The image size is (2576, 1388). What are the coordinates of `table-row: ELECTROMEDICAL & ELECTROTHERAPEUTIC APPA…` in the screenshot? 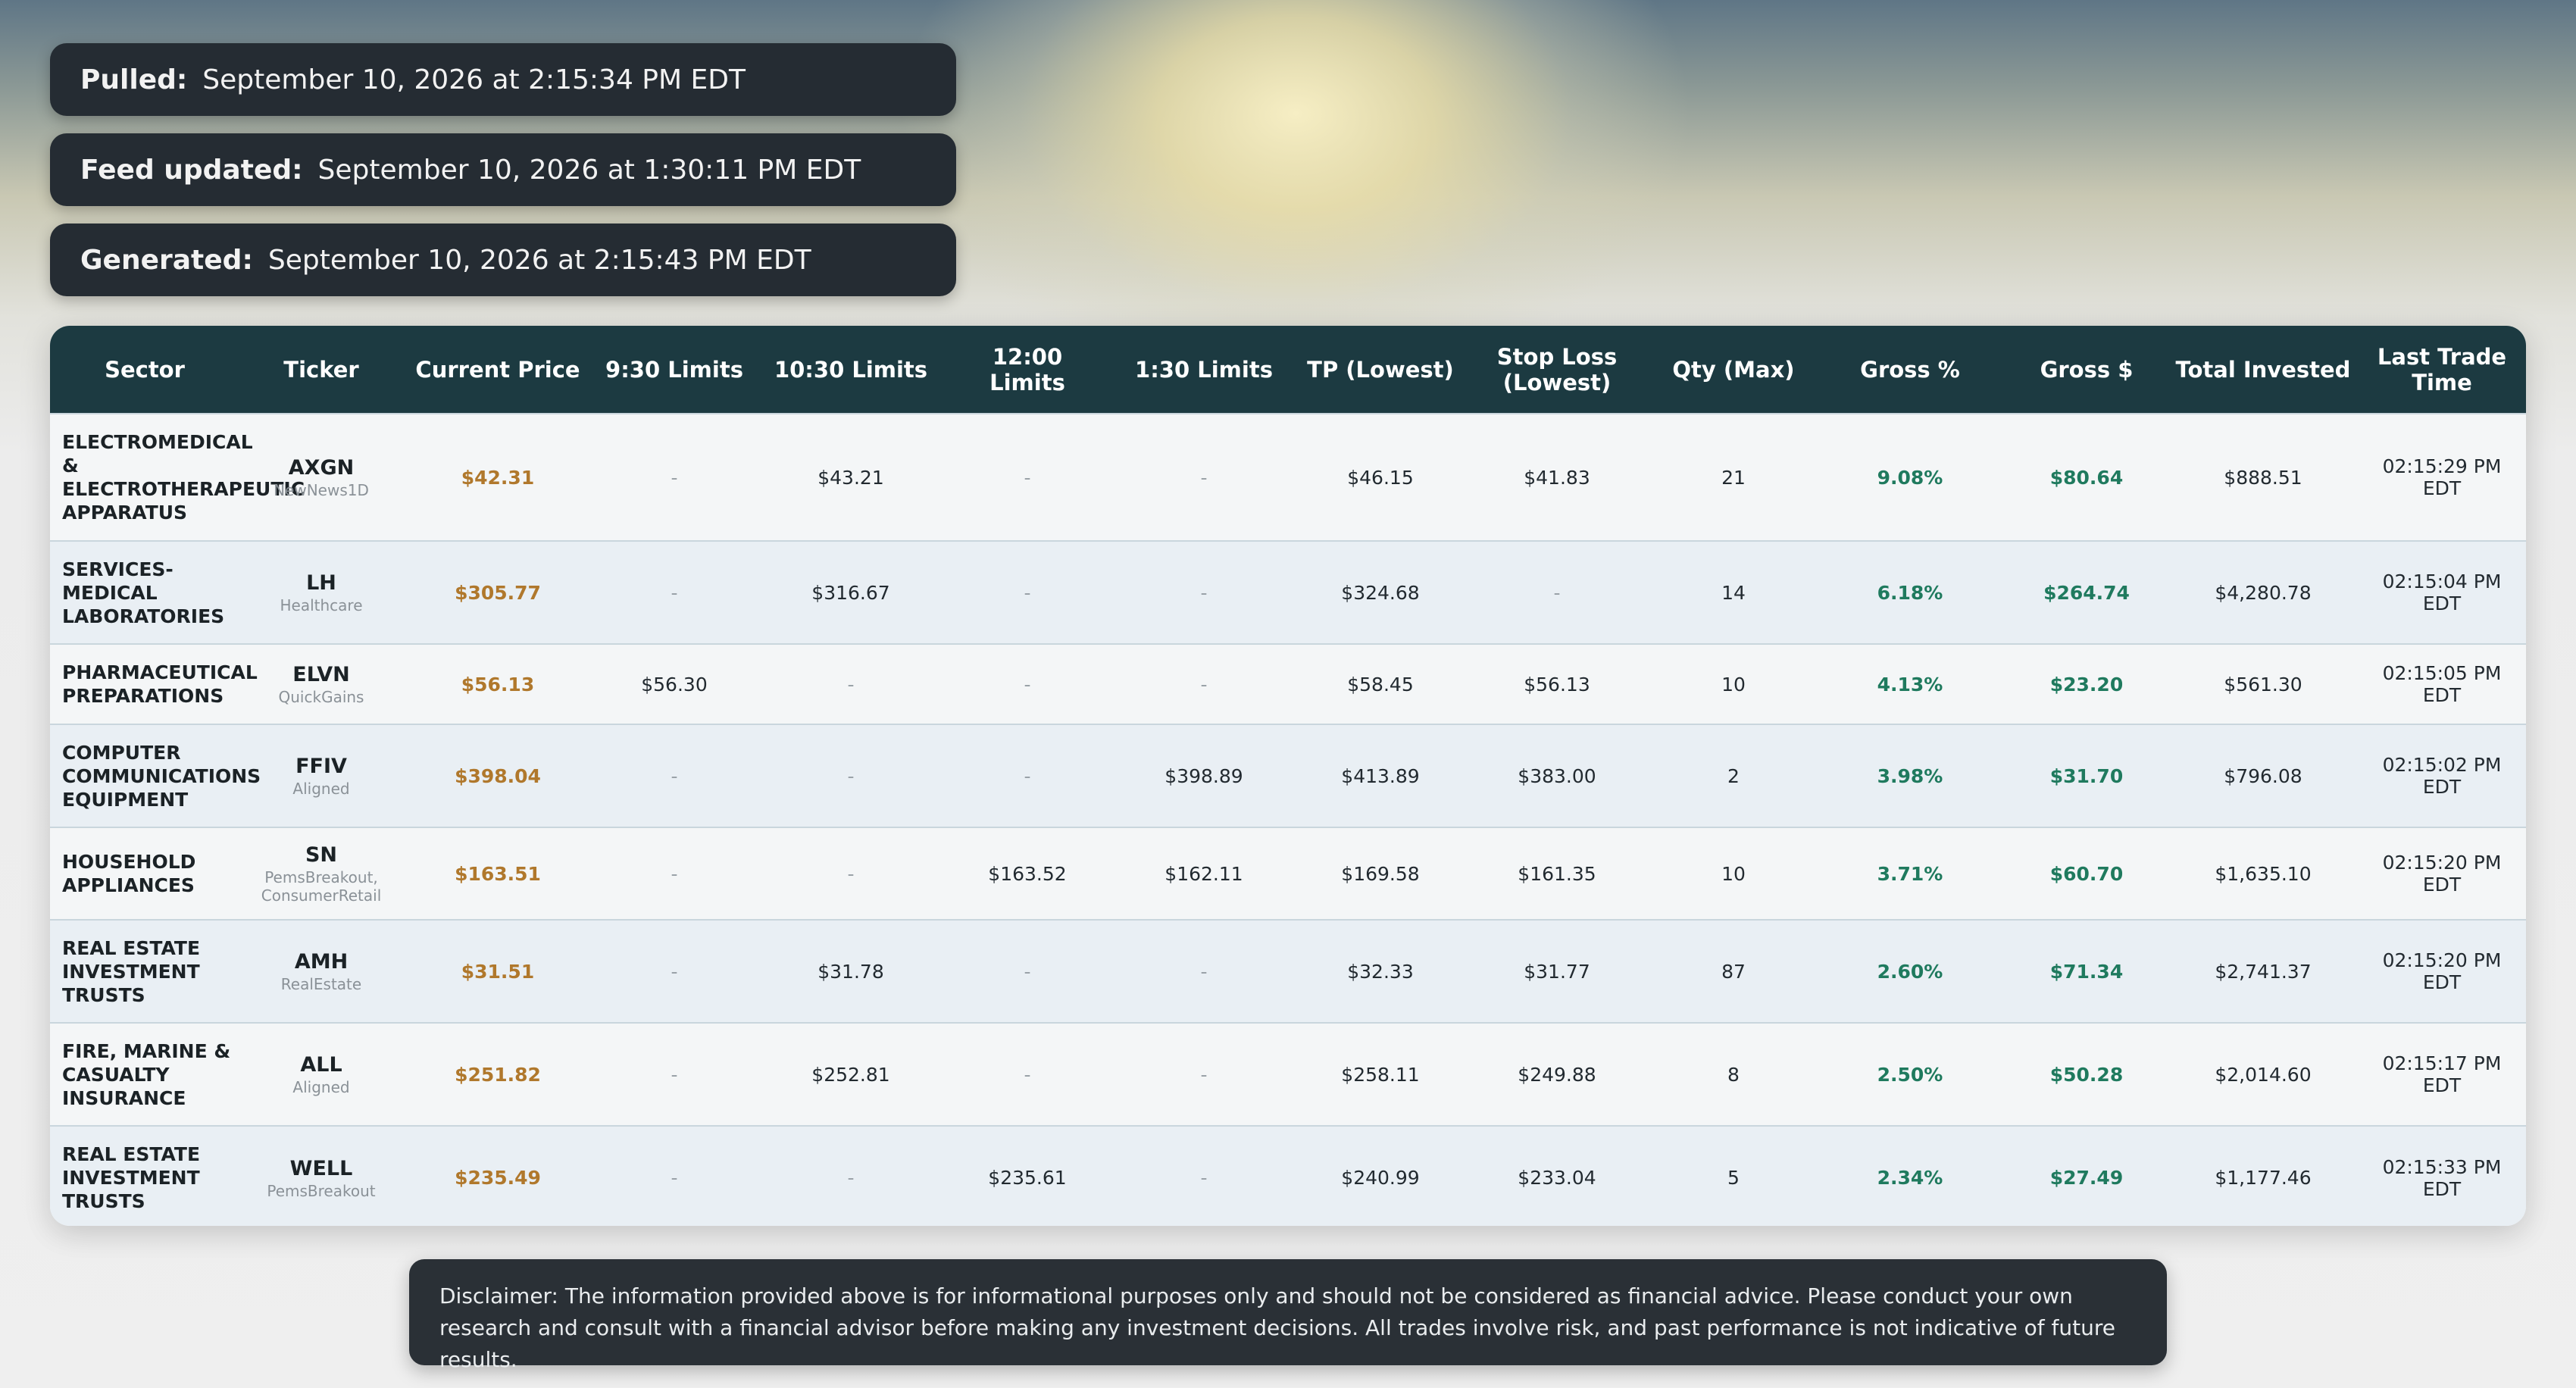 It's located at (1288, 478).